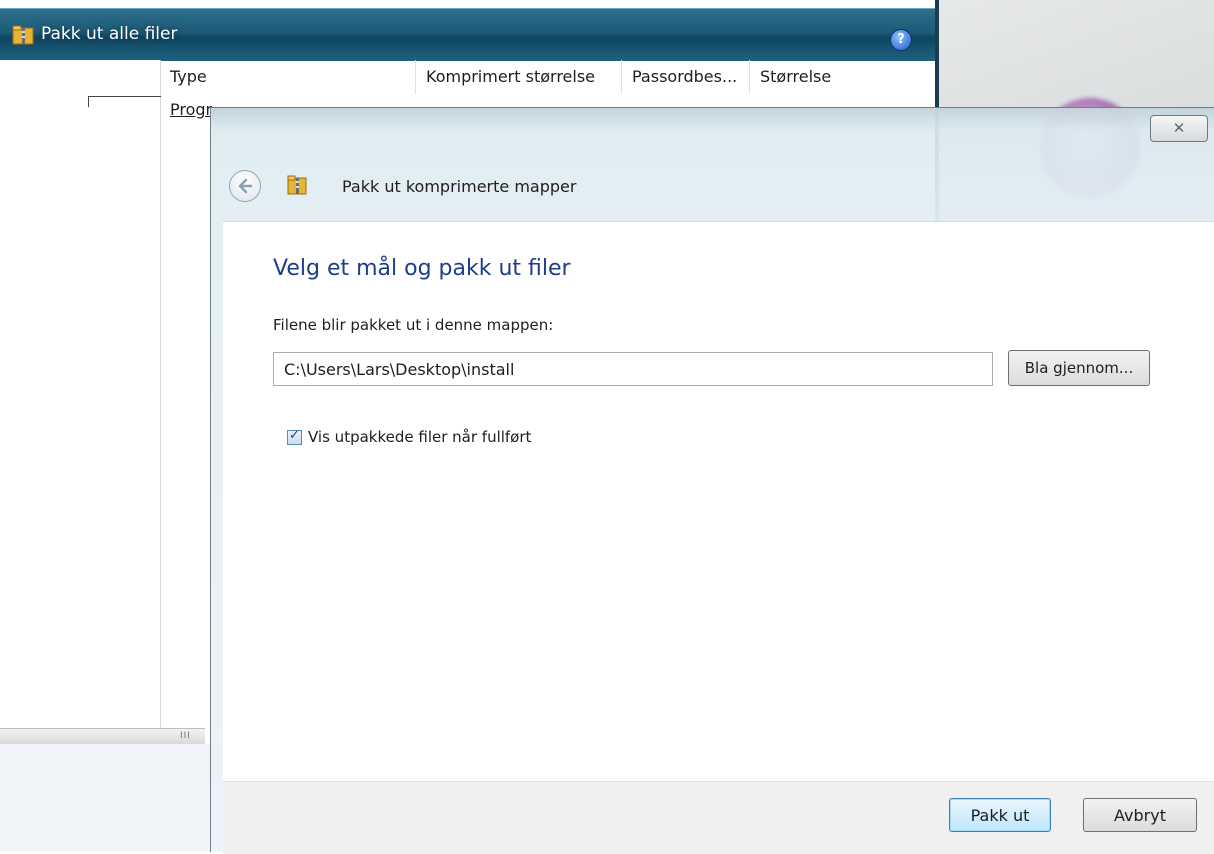  I want to click on background-titlebar: Pakk ut alle filer ?, so click(467, 34).